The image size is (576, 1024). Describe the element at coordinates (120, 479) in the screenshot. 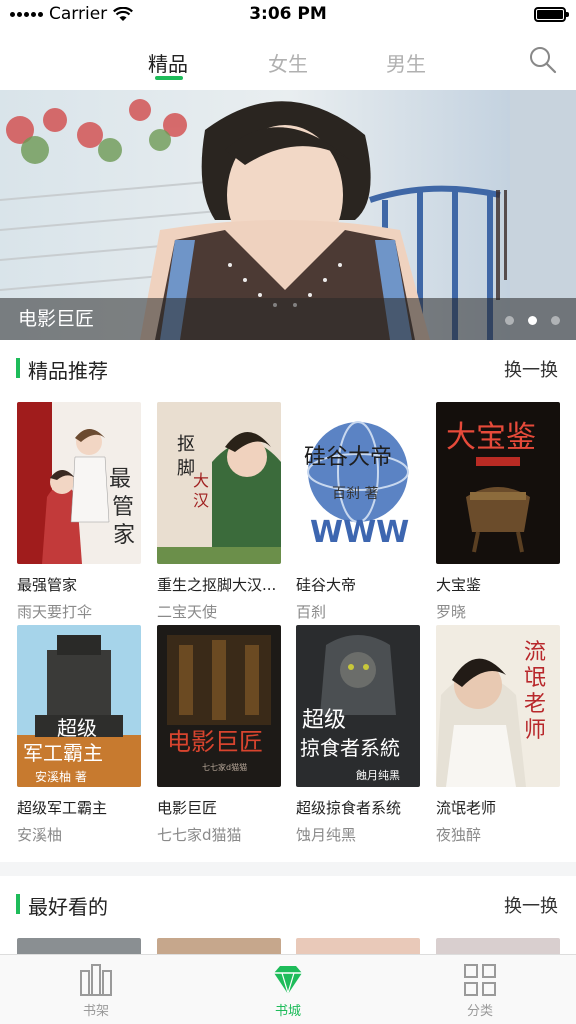

I see `svg-text: 最` at that location.